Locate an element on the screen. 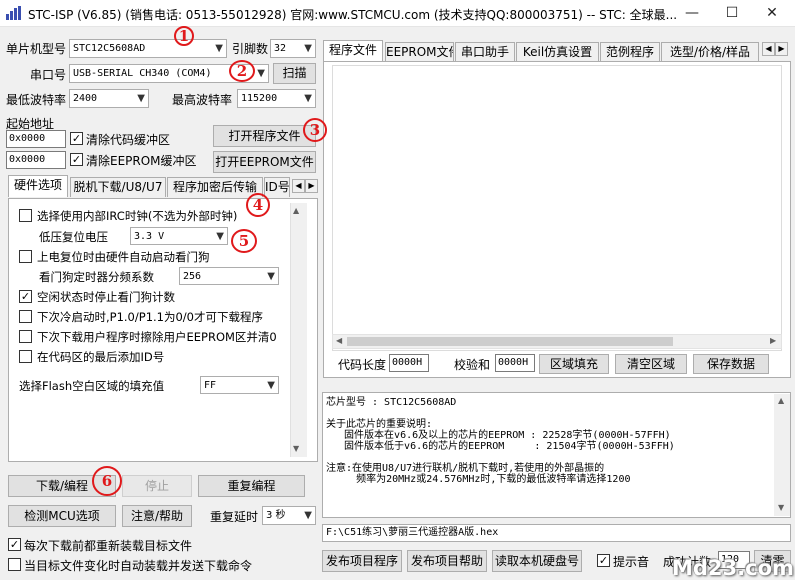 The height and width of the screenshot is (580, 795). annotation-1: 1 is located at coordinates (184, 36).